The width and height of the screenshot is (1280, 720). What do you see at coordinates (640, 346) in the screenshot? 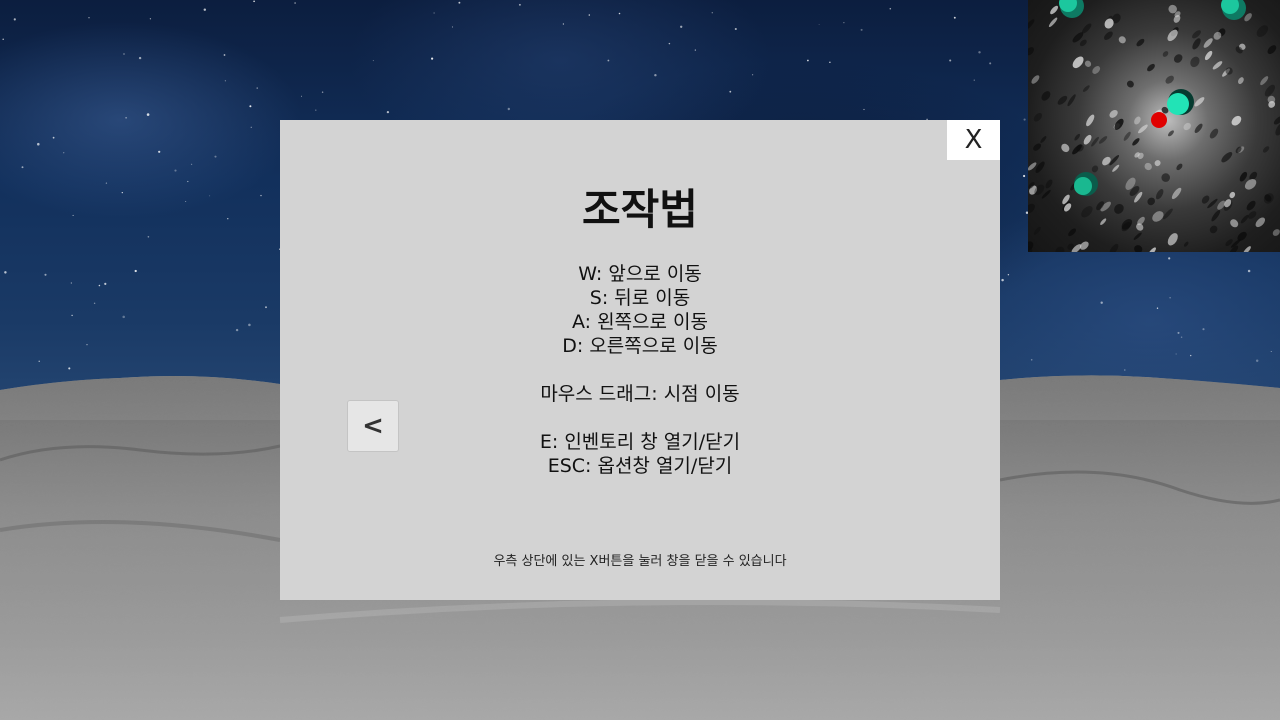
I see `control-right: D: 오른쪽으로 이동` at bounding box center [640, 346].